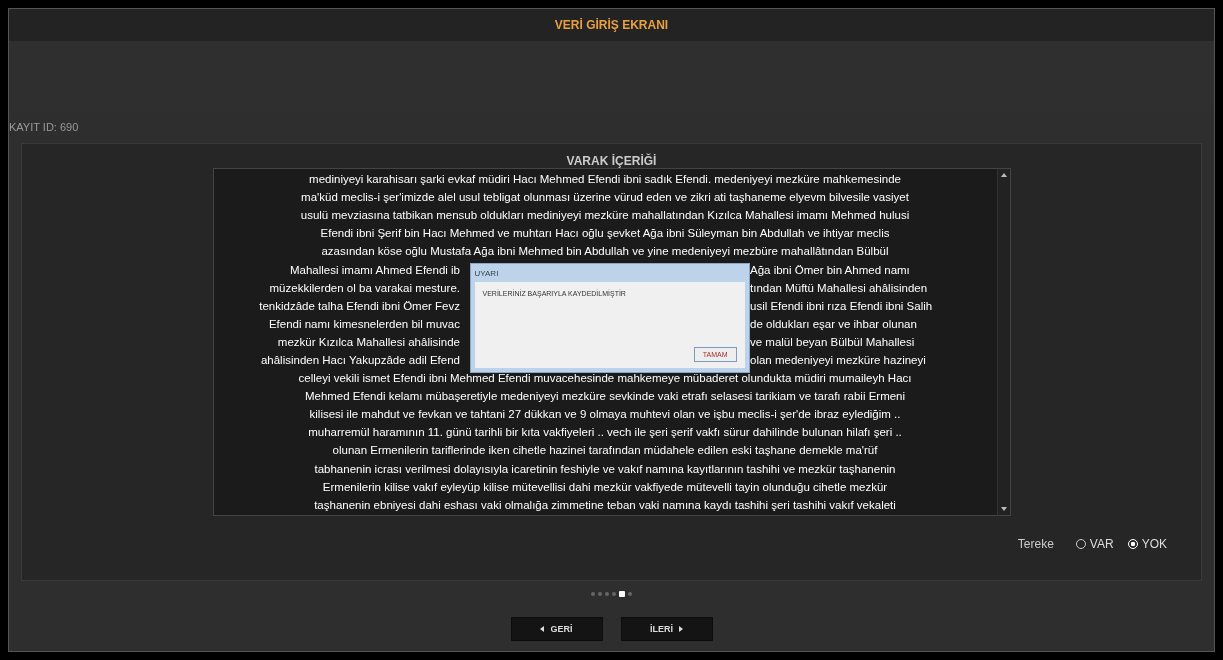 The width and height of the screenshot is (1223, 660). I want to click on scroll-down-icon, so click(1003, 509).